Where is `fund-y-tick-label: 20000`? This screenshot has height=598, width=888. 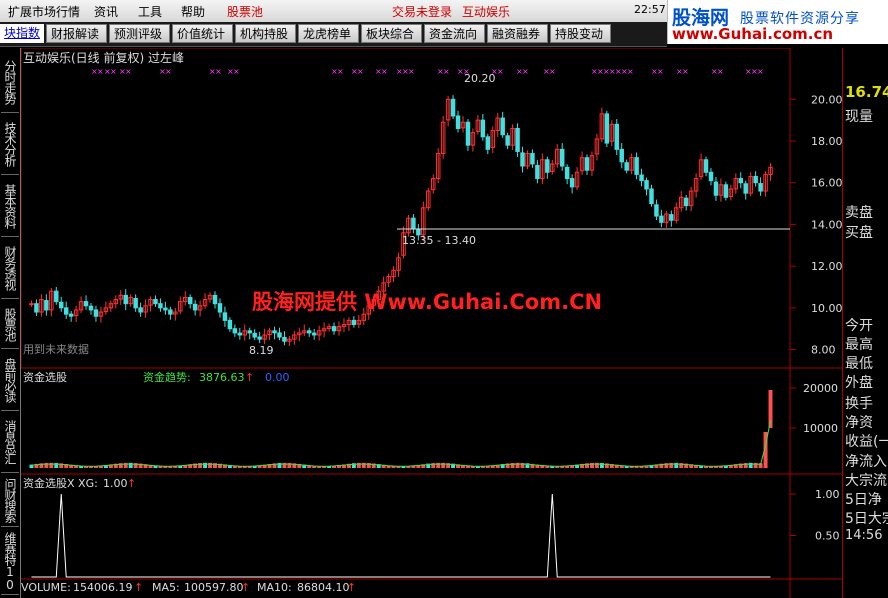 fund-y-tick-label: 20000 is located at coordinates (820, 388).